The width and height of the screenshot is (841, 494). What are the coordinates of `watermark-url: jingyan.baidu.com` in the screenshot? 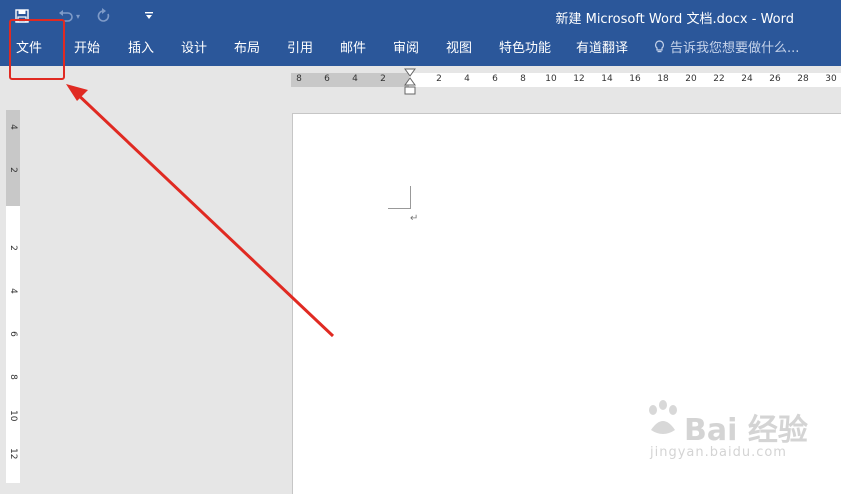 It's located at (718, 452).